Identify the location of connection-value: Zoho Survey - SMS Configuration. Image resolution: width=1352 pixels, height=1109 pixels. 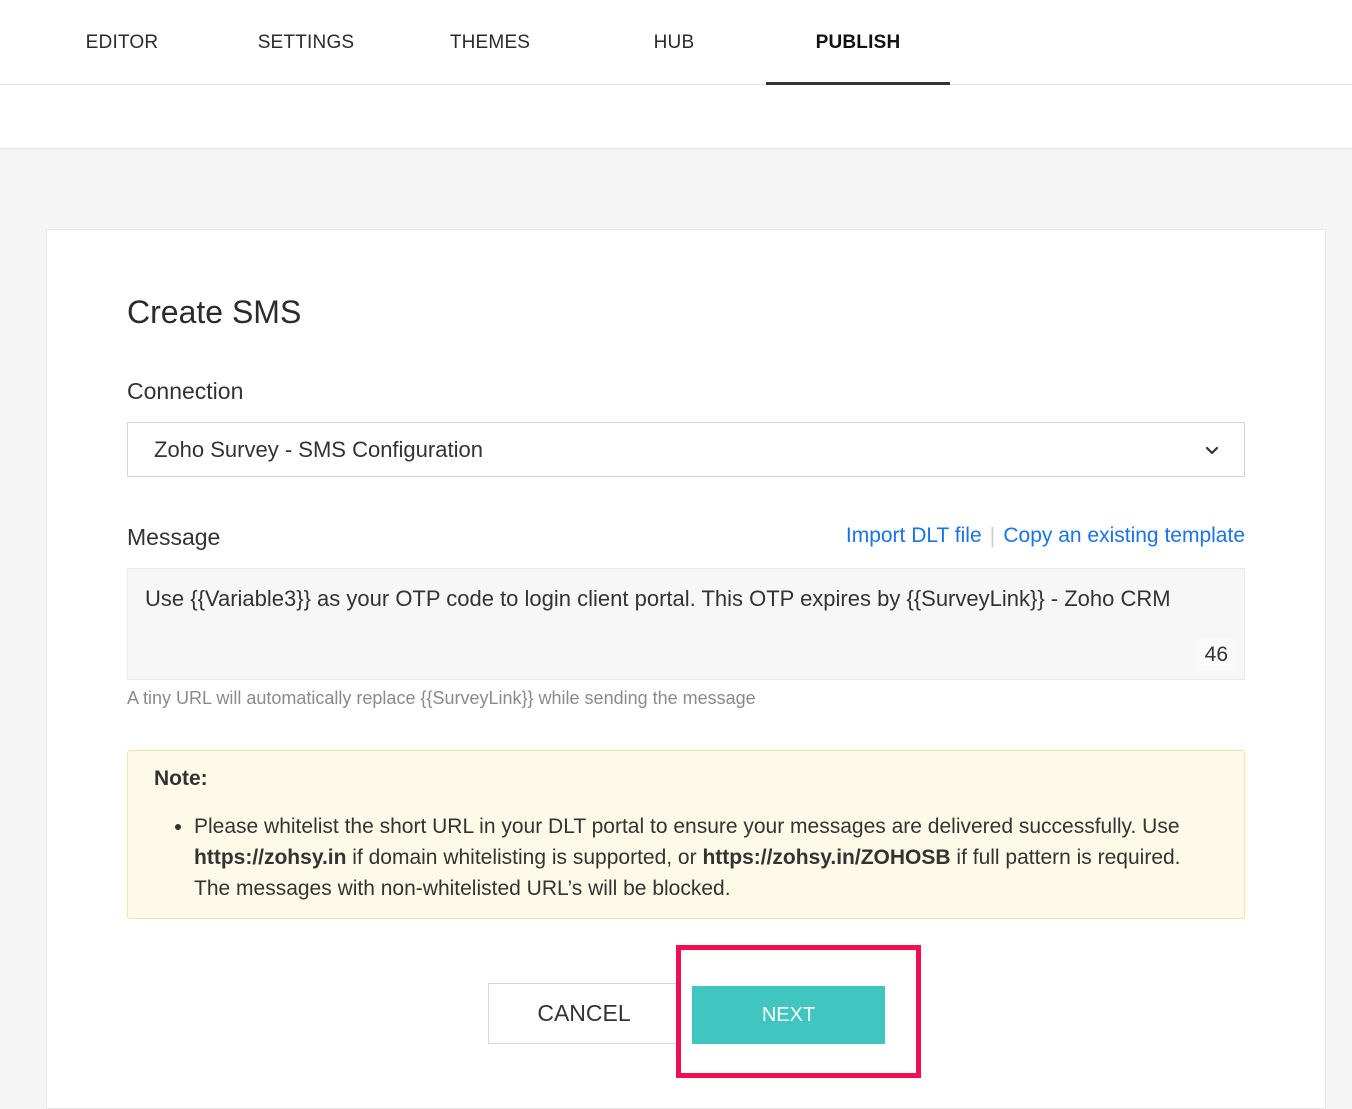
(318, 449).